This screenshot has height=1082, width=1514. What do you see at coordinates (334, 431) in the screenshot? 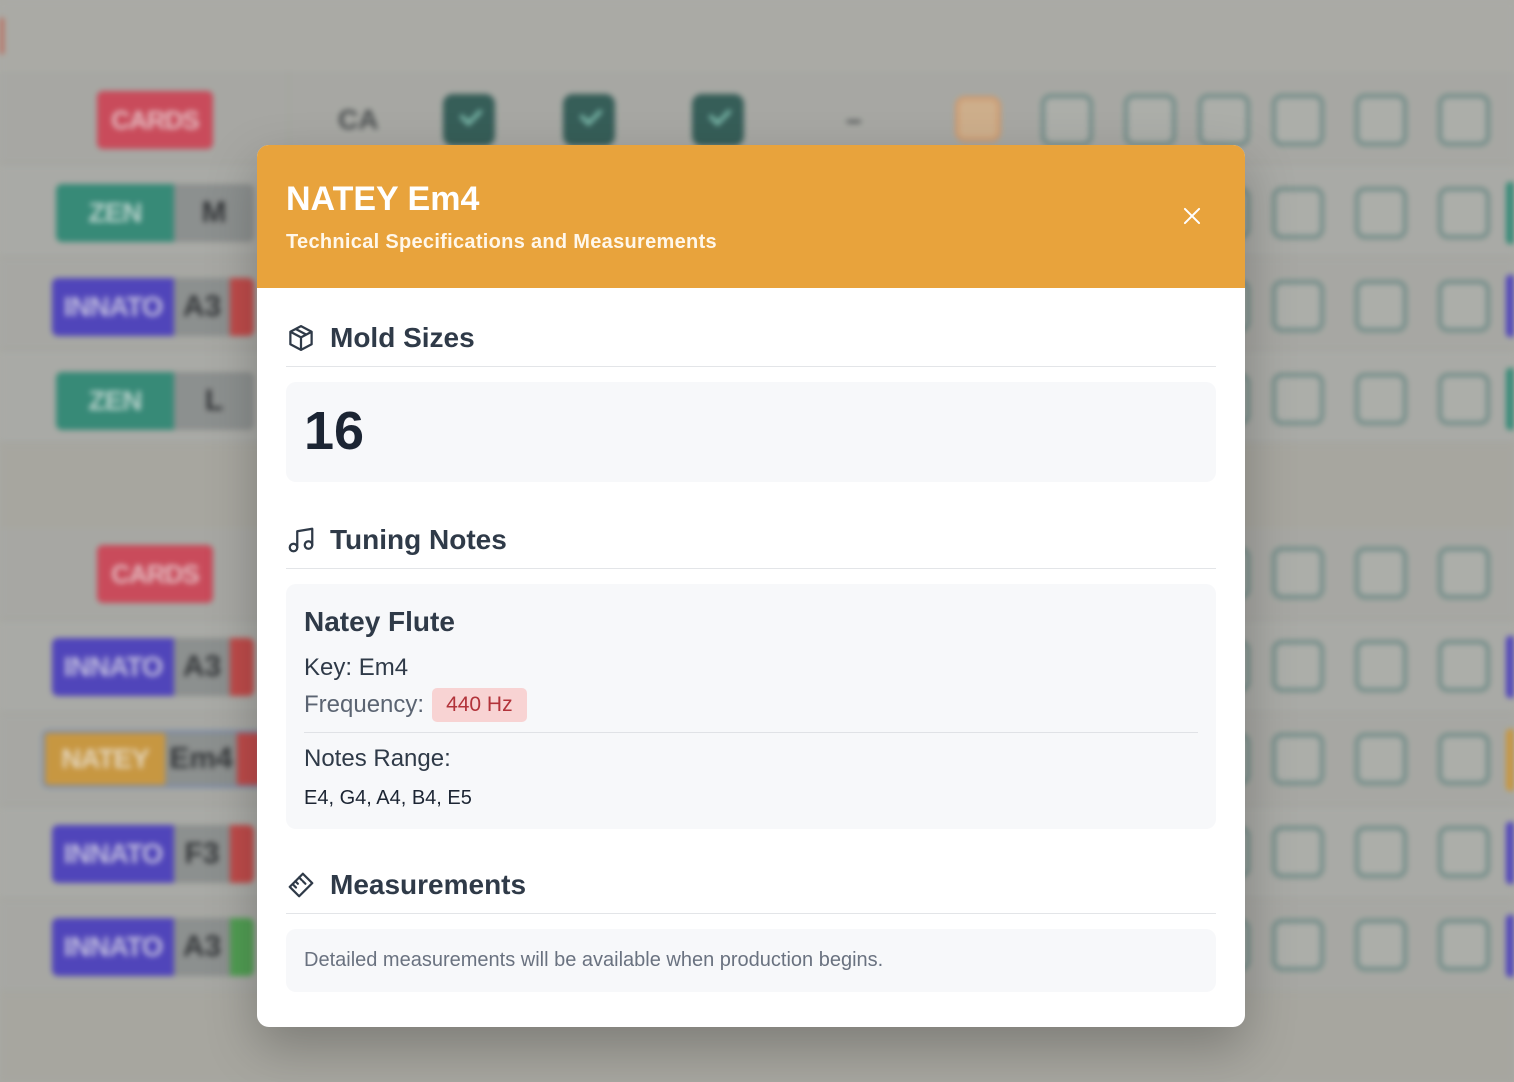
I see `mold-size-value: 16` at bounding box center [334, 431].